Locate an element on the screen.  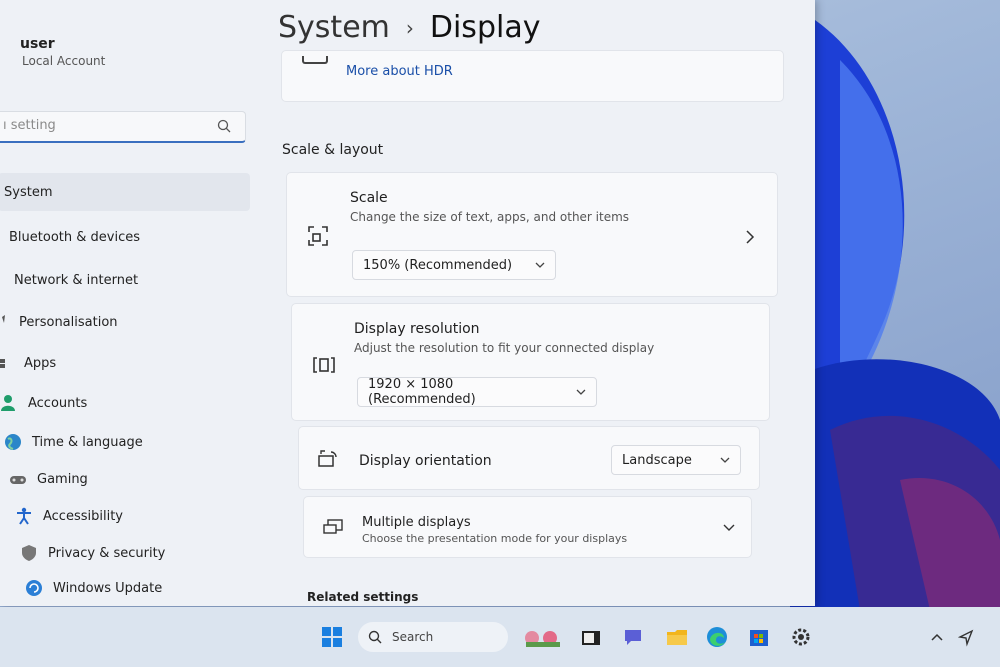
breadcrumb-parent: System is located at coordinates (334, 27).